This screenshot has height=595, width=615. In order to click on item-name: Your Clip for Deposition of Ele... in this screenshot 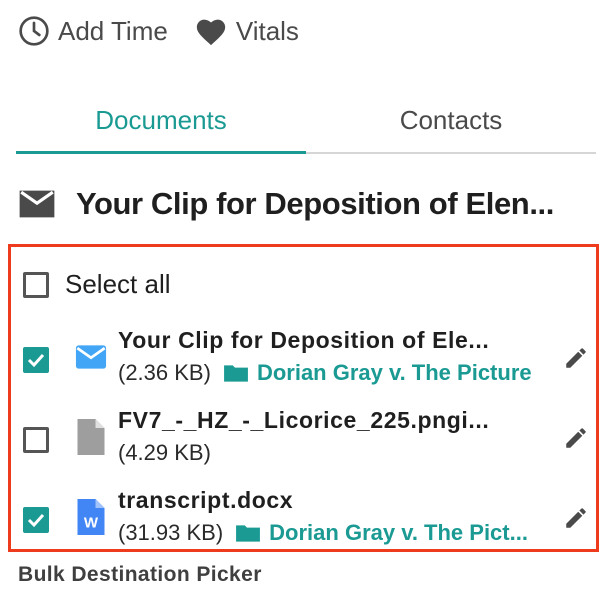, I will do `click(304, 340)`.